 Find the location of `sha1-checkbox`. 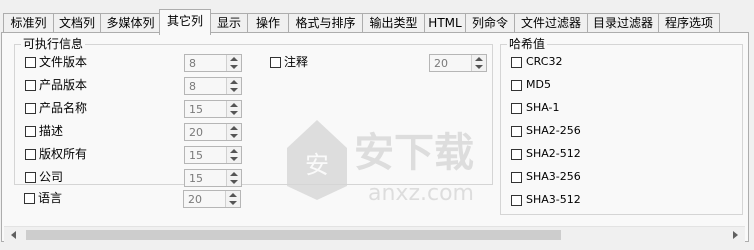

sha1-checkbox is located at coordinates (516, 108).